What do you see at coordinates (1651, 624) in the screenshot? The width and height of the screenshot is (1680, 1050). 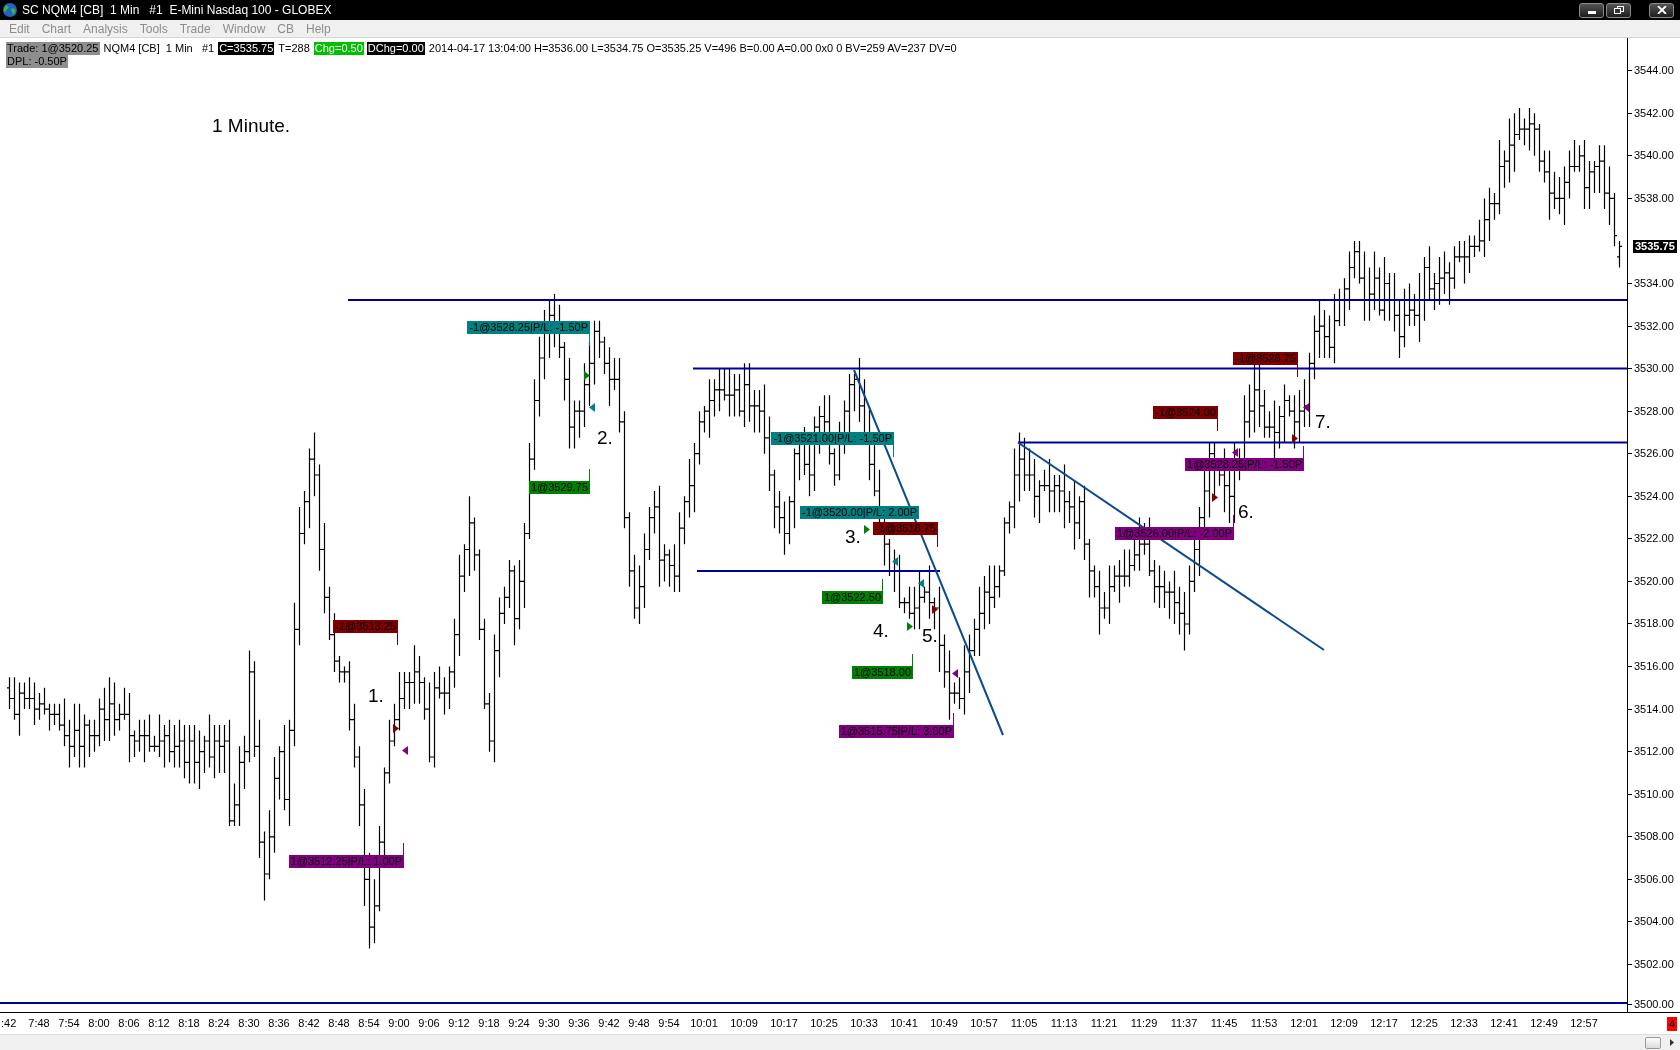 I see `price-axis-label: 3518.00` at bounding box center [1651, 624].